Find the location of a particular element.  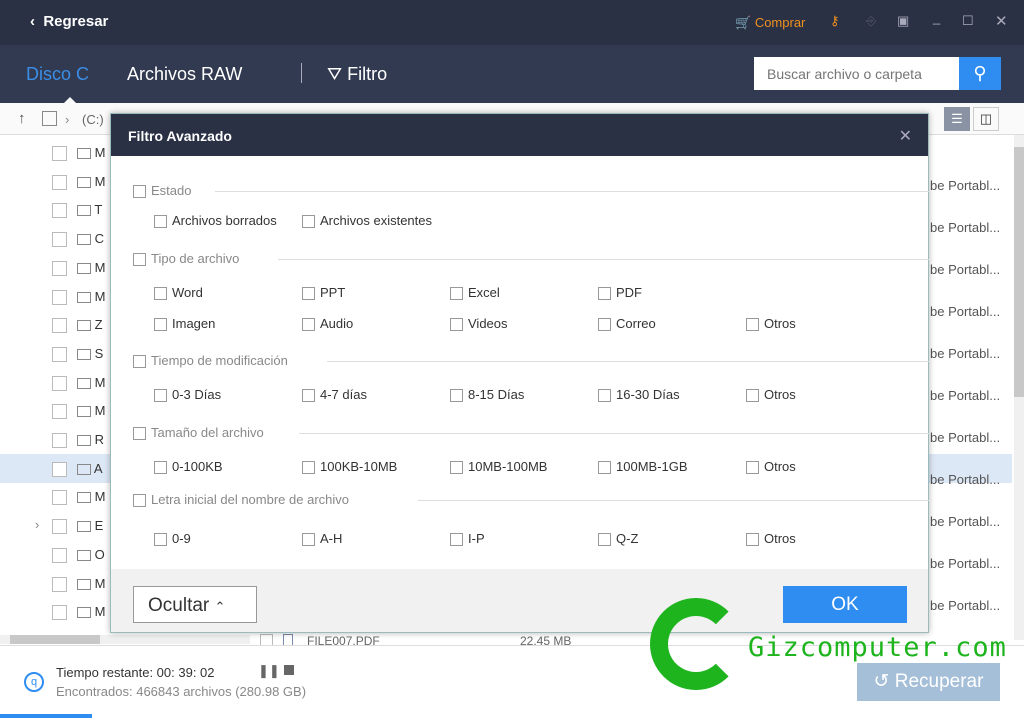

vertical-scrollbar is located at coordinates (1019, 387).